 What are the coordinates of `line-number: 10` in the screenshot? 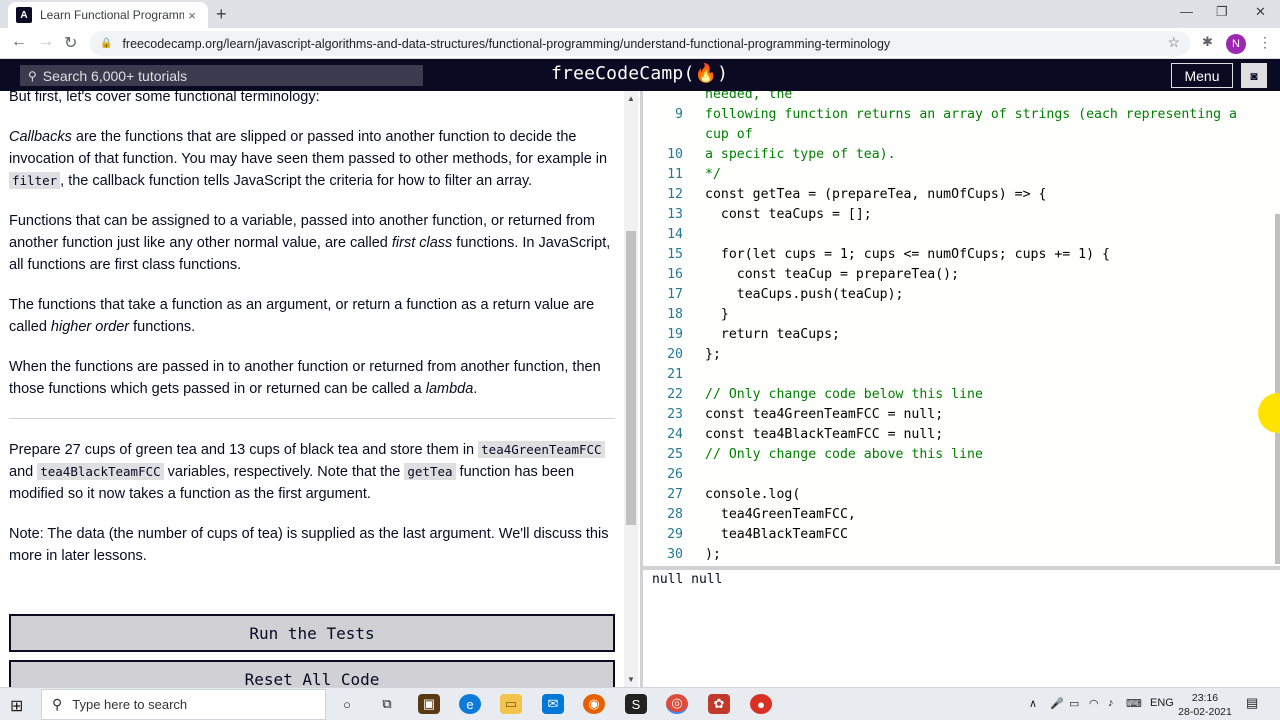 It's located at (675, 154).